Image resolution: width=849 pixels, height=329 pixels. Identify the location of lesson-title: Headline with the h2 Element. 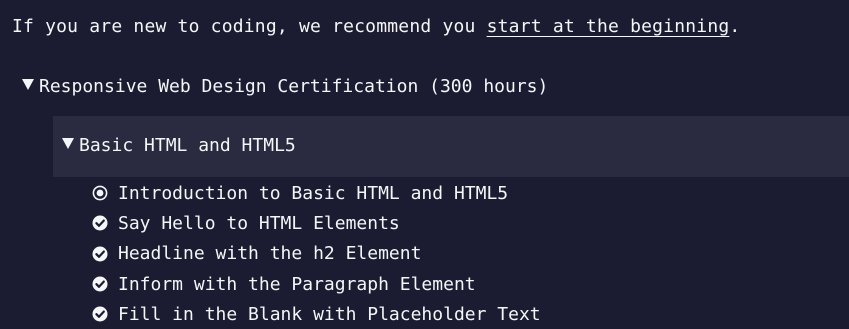
(270, 254).